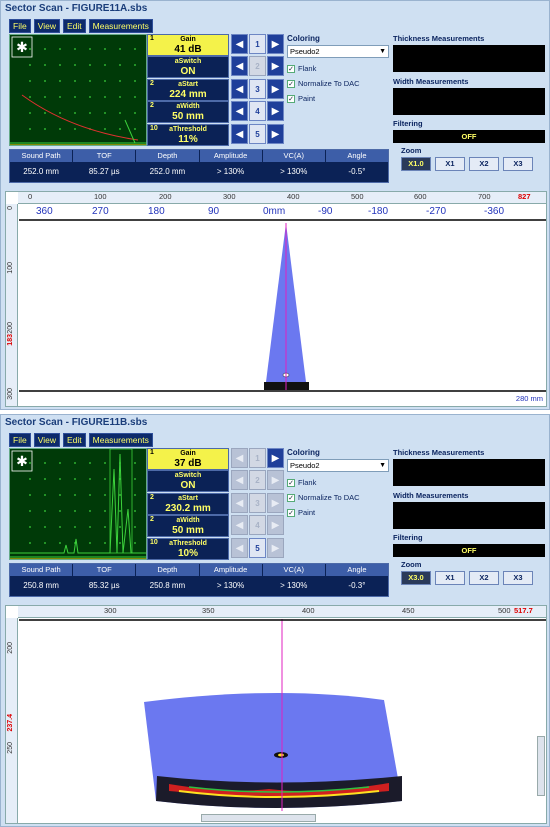  Describe the element at coordinates (188, 475) in the screenshot. I see `param-label: aSwitch` at that location.